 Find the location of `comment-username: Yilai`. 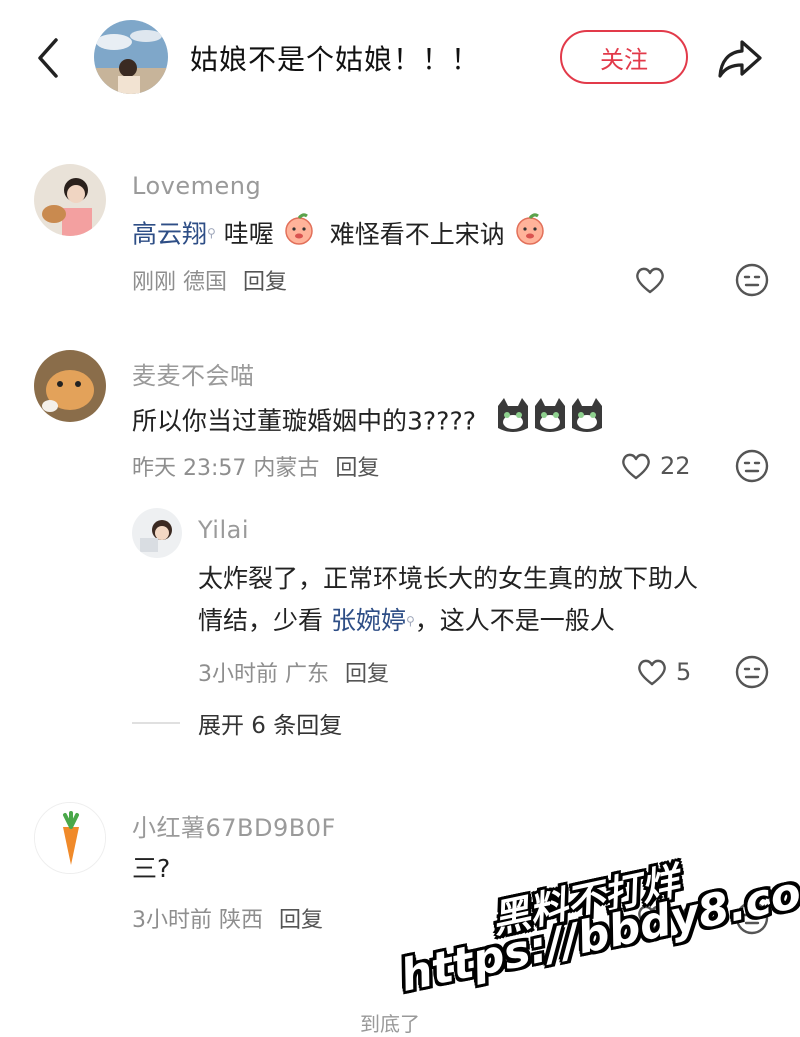

comment-username: Yilai is located at coordinates (223, 530).